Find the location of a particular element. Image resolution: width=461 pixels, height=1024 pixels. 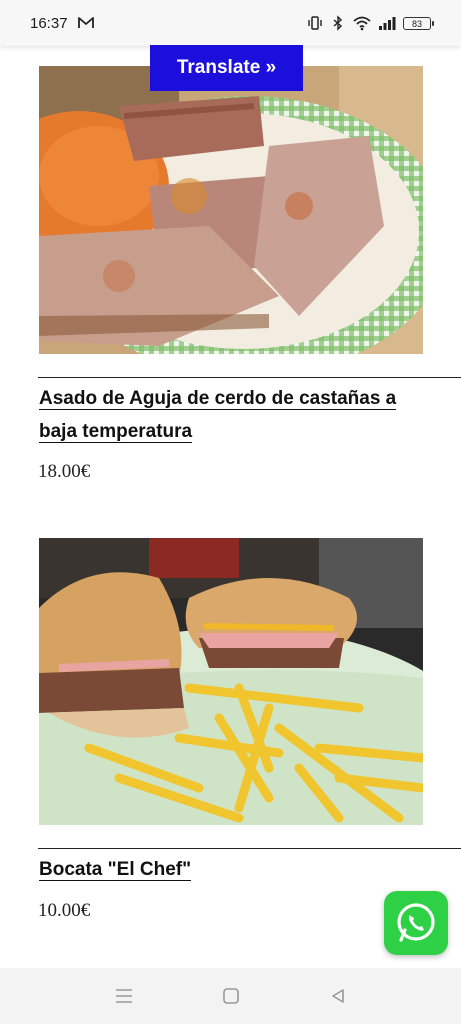

vibrate-icon is located at coordinates (315, 23).